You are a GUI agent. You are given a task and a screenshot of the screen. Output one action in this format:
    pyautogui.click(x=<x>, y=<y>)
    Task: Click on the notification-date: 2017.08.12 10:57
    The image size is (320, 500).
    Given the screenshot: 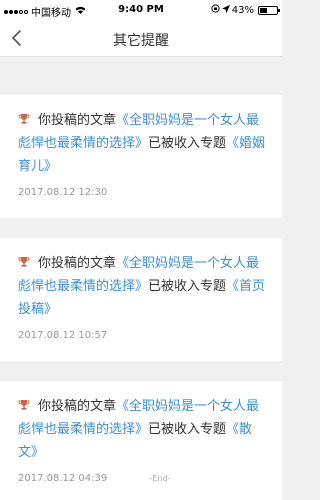 What is the action you would take?
    pyautogui.click(x=63, y=335)
    